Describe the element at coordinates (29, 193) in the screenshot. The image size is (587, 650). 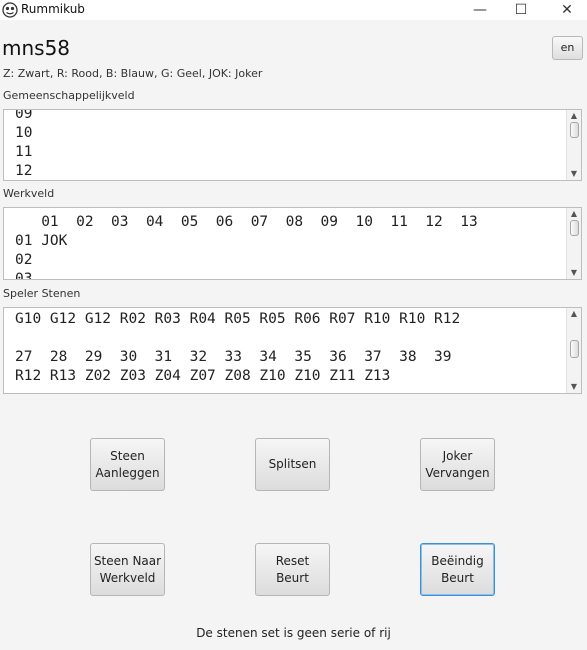
I see `work-field-label: Werkveld` at that location.